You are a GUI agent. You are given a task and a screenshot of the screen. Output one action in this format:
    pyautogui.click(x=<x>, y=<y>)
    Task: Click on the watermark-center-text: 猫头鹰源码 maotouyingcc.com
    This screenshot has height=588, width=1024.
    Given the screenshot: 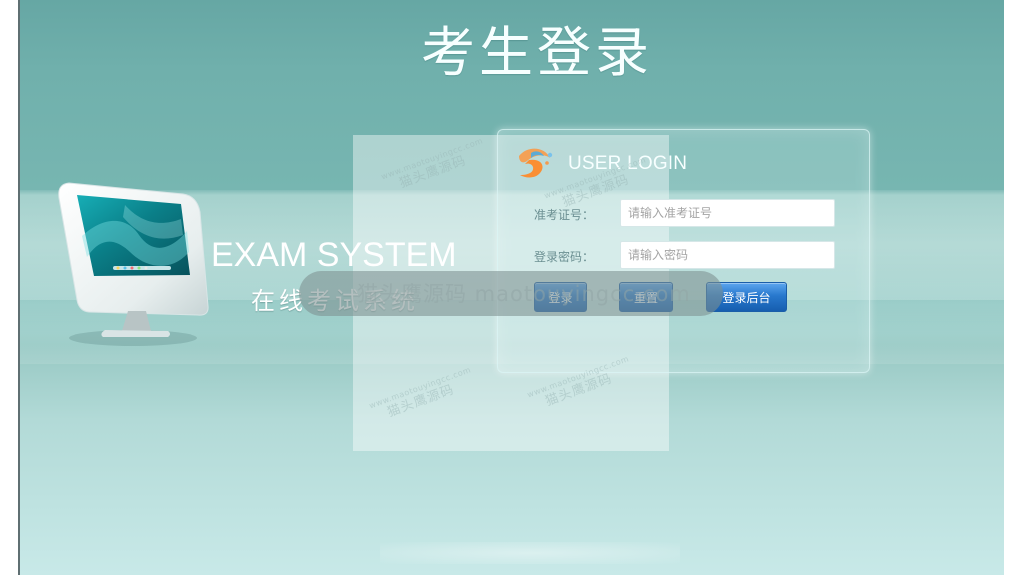 What is the action you would take?
    pyautogui.click(x=524, y=294)
    